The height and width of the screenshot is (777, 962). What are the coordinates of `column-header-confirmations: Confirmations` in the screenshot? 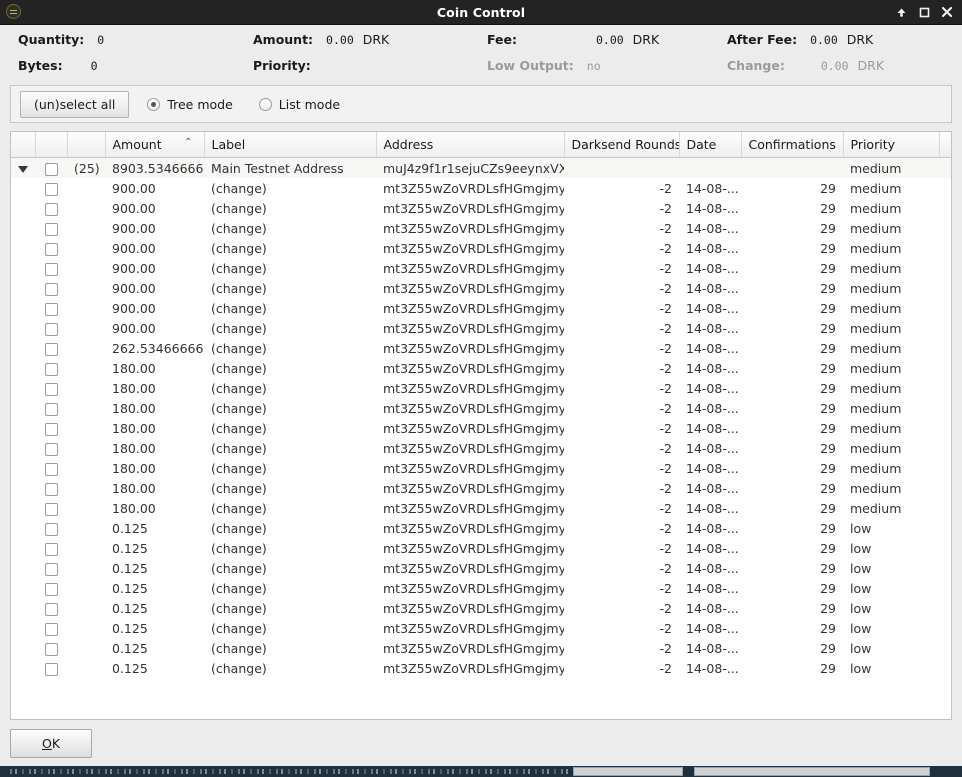 It's located at (792, 145).